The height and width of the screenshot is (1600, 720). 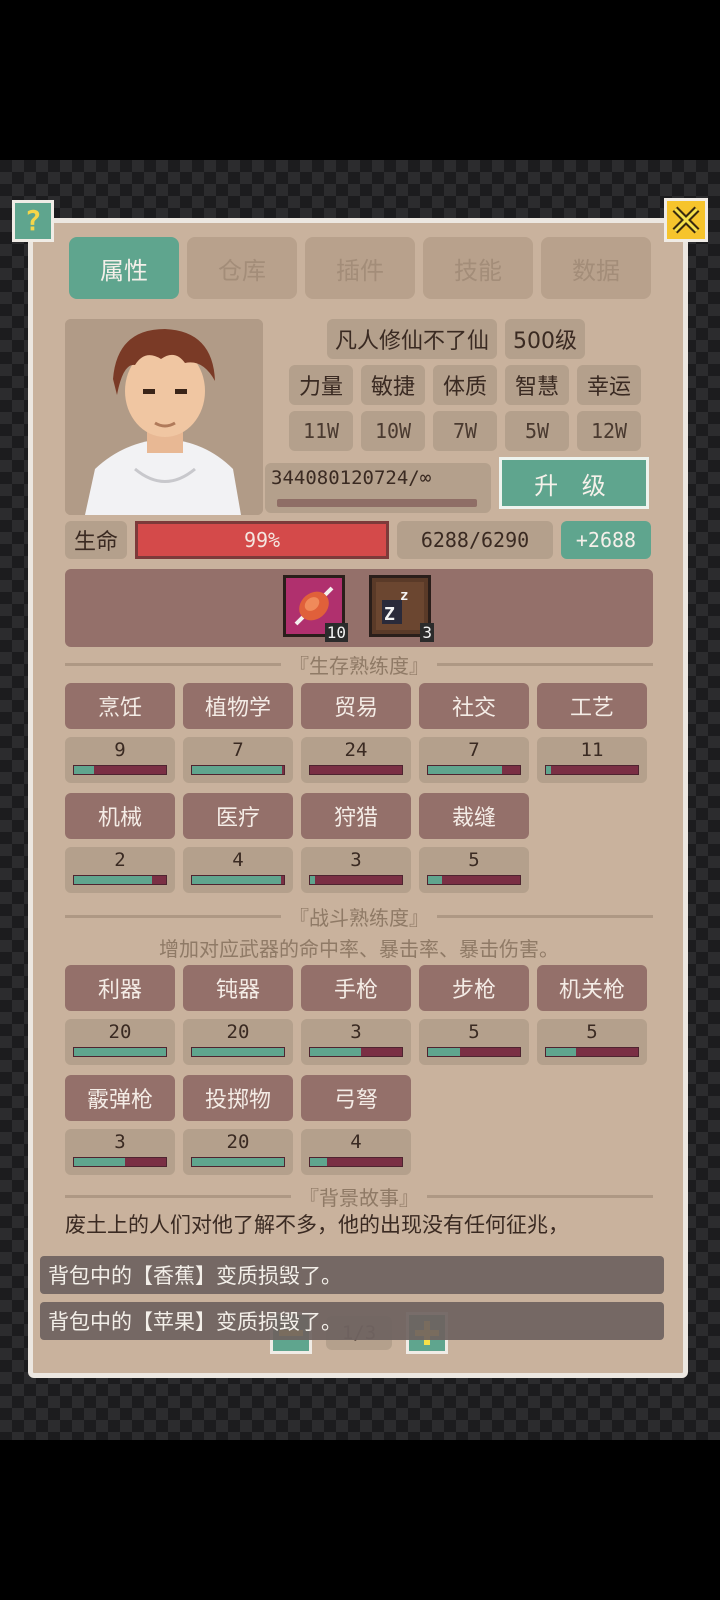 I want to click on tab-skills: 技能, so click(x=478, y=268).